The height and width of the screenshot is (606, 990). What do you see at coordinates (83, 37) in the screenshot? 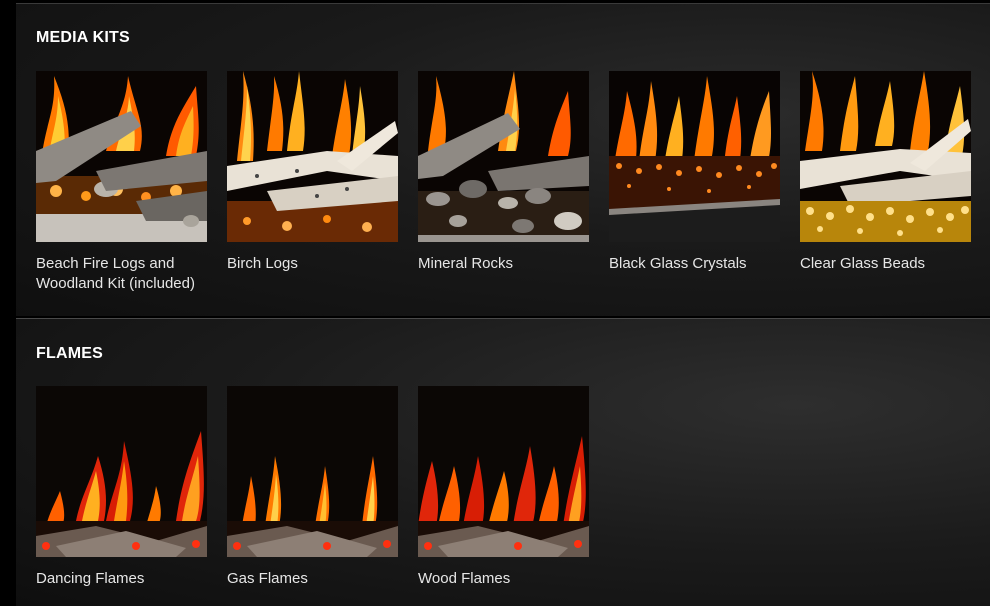
I see `media-kits-title: MEDIA KITS` at bounding box center [83, 37].